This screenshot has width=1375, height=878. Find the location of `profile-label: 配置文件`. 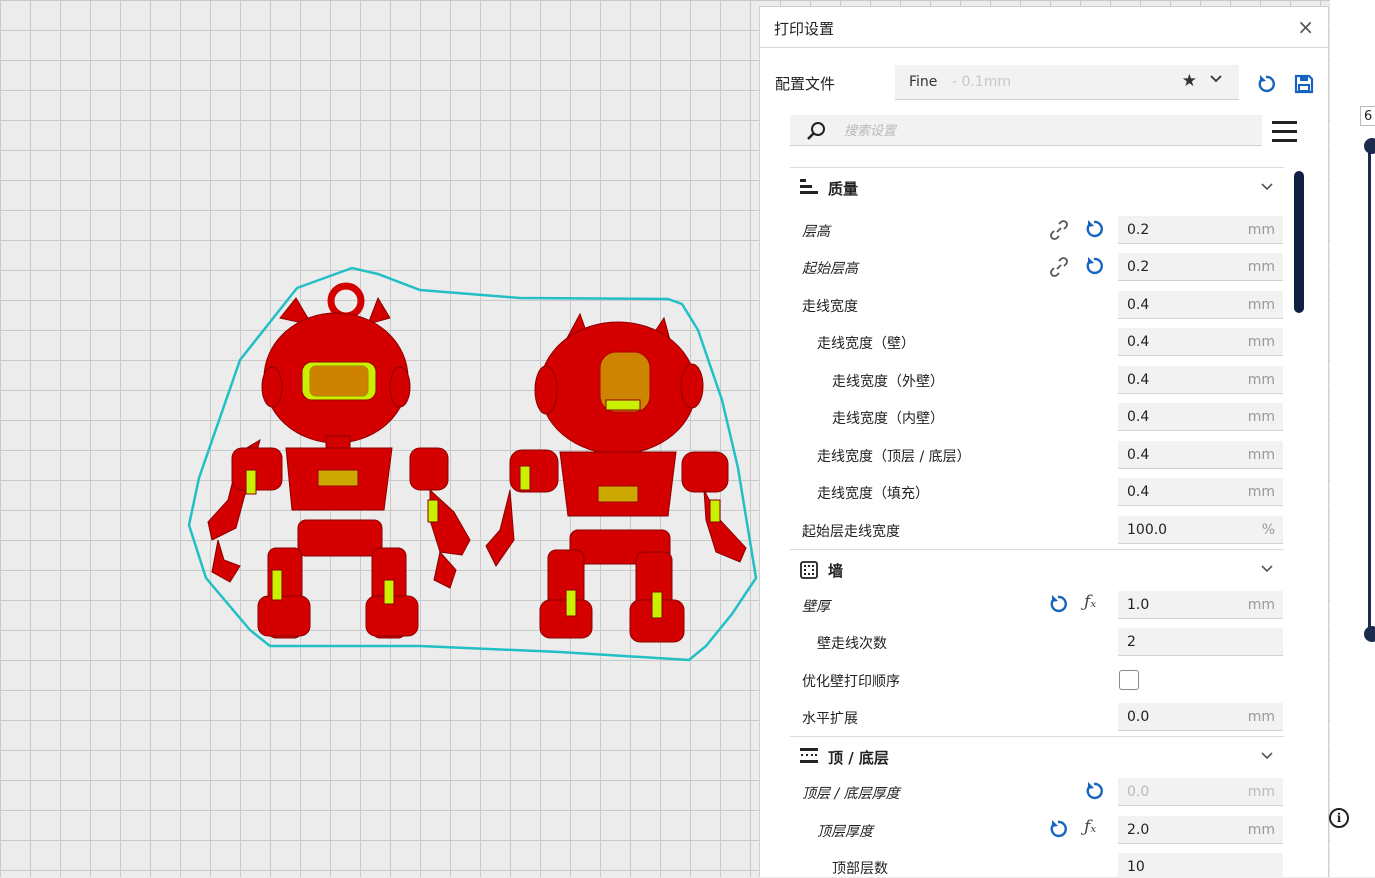

profile-label: 配置文件 is located at coordinates (805, 84).